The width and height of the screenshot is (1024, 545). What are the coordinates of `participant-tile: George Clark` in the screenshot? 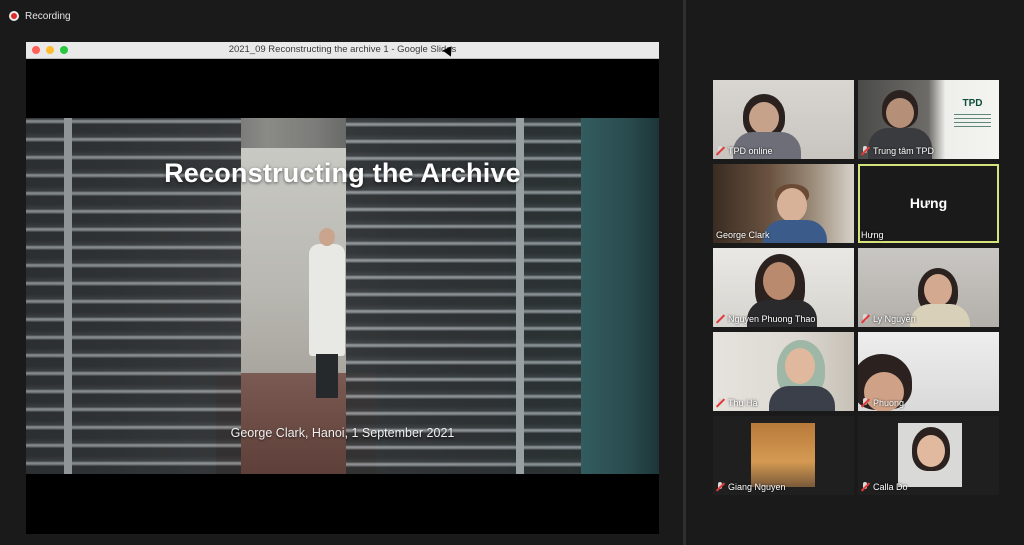 It's located at (783, 203).